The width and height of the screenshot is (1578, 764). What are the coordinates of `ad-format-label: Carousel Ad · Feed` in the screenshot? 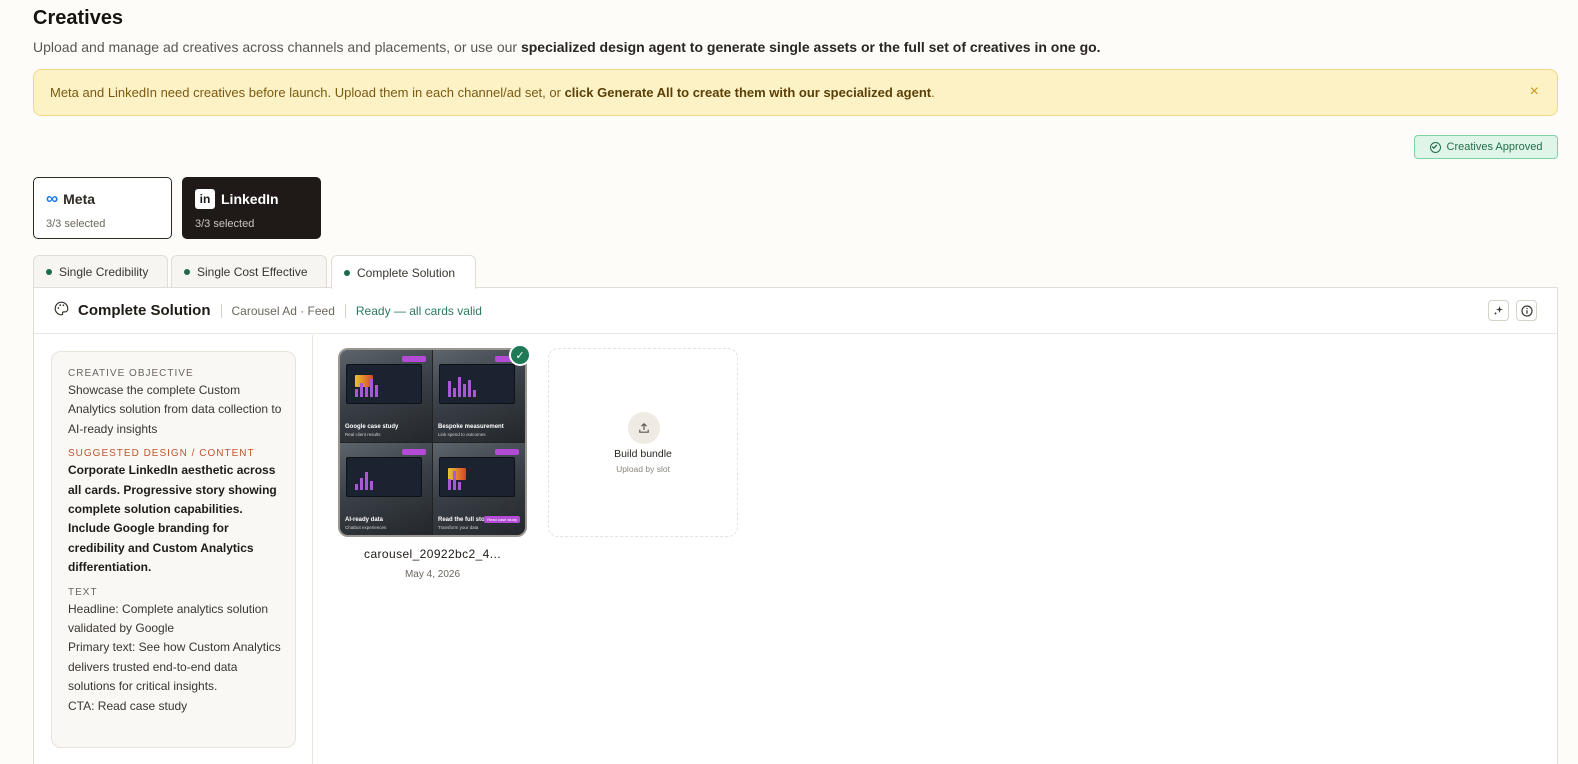 It's located at (283, 310).